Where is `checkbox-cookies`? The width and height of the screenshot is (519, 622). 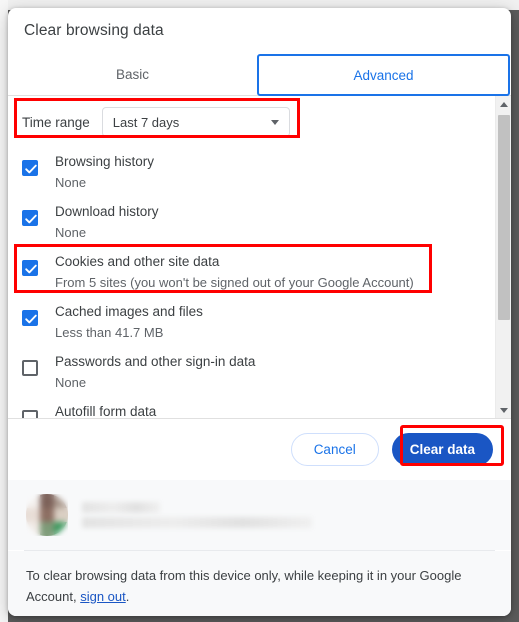 checkbox-cookies is located at coordinates (30, 268).